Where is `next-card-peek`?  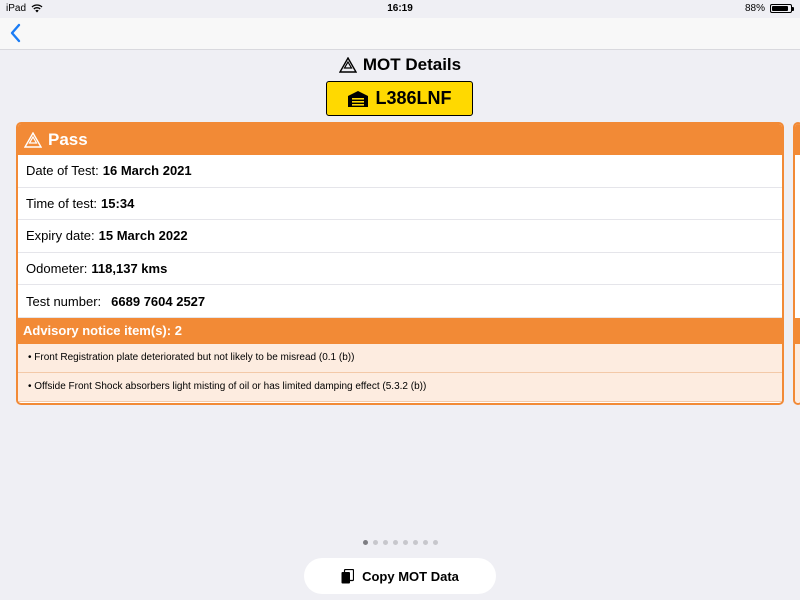 next-card-peek is located at coordinates (796, 263).